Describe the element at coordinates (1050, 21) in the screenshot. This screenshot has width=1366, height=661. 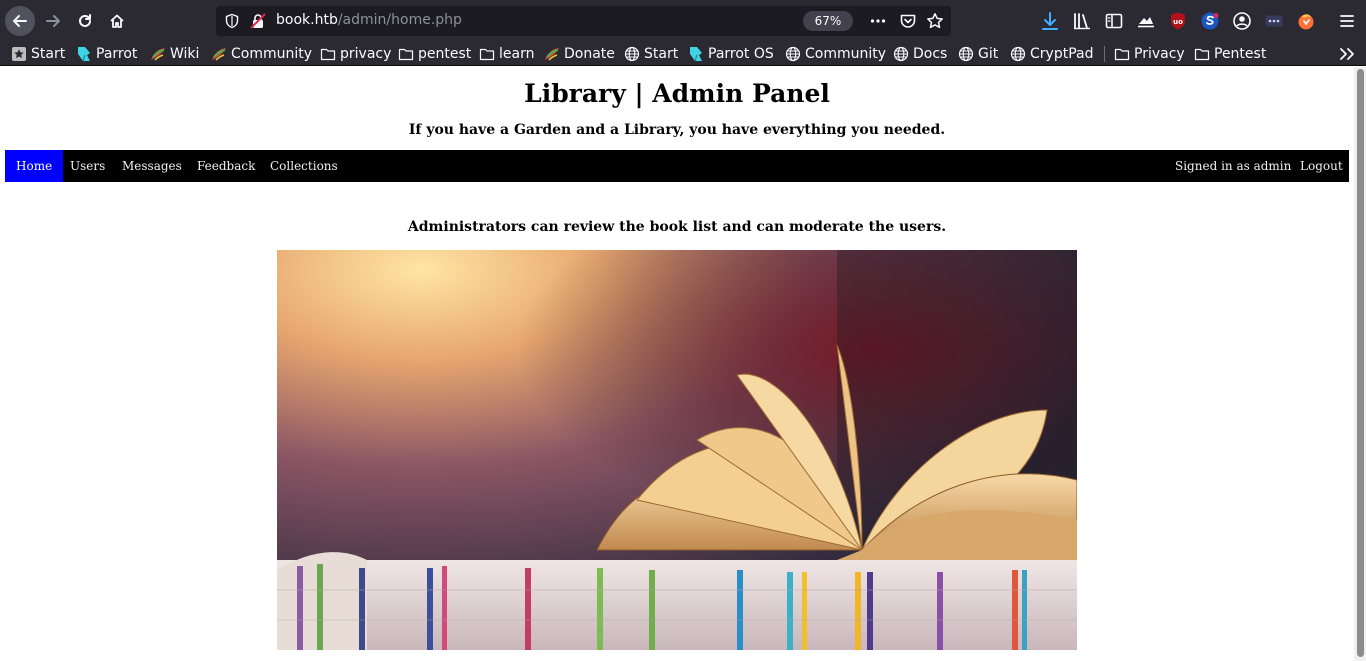
I see `download-icon` at that location.